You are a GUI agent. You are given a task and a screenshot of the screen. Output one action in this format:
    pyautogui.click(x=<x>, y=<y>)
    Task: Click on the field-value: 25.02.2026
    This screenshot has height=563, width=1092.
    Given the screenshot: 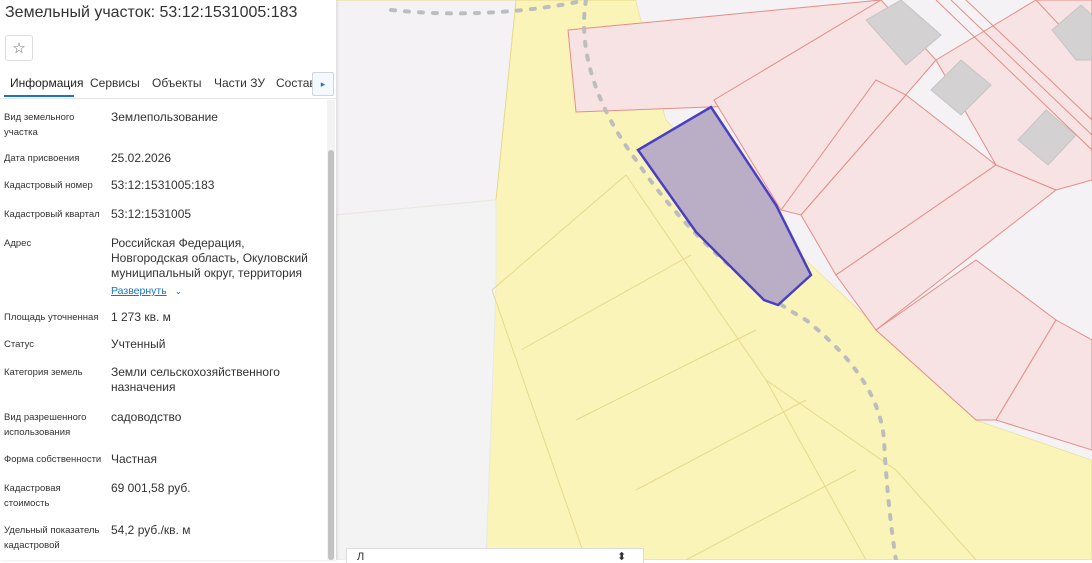 What is the action you would take?
    pyautogui.click(x=141, y=158)
    